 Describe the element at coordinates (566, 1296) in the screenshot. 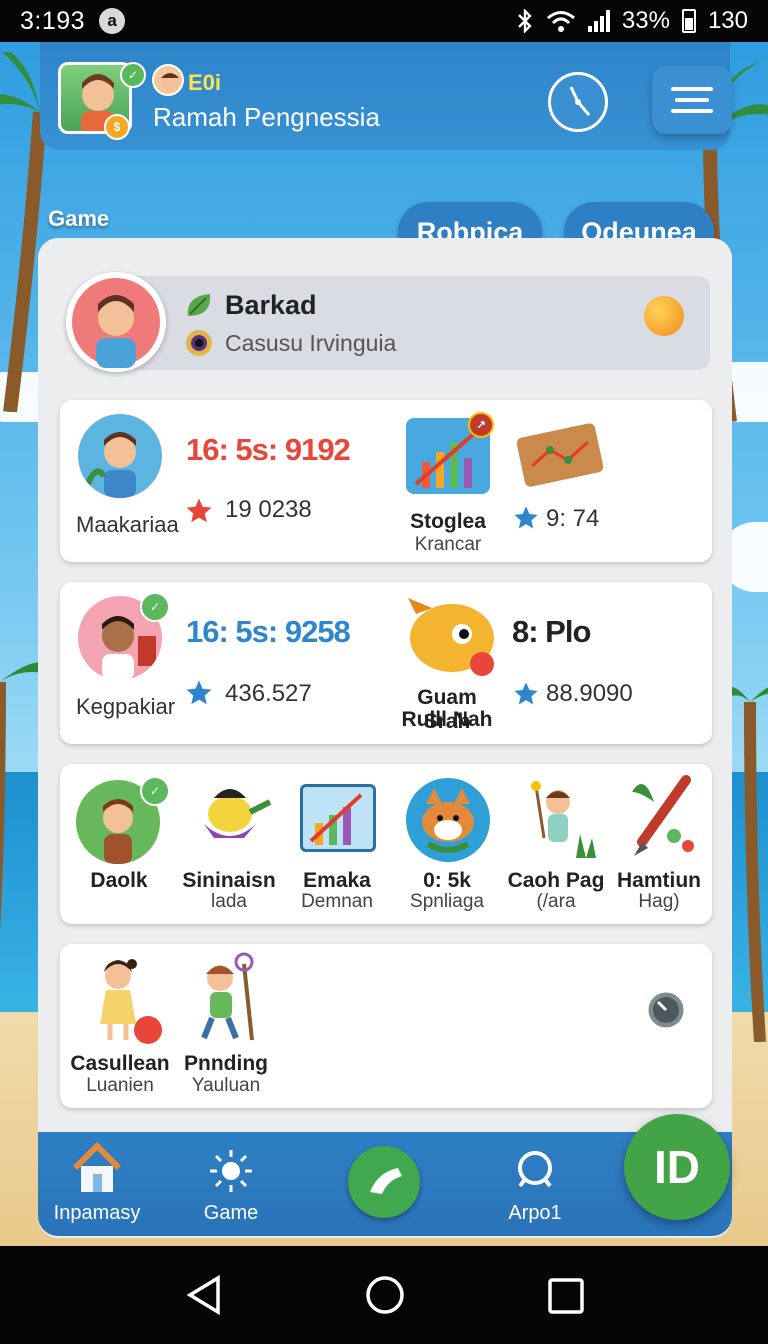

I see `recents-icon` at that location.